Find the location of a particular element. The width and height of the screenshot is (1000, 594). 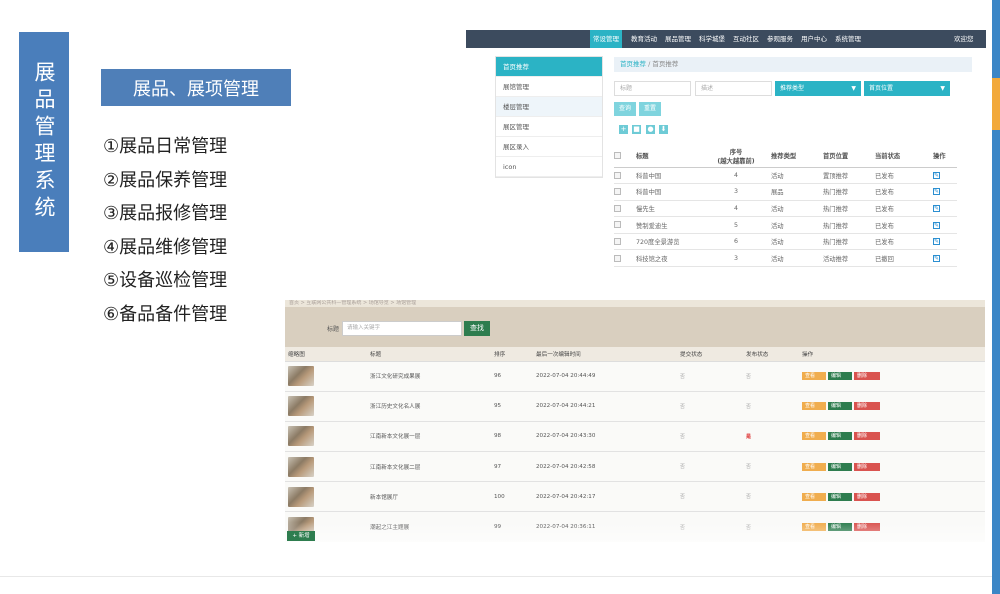

nav-item: 用户中心 is located at coordinates (814, 39).